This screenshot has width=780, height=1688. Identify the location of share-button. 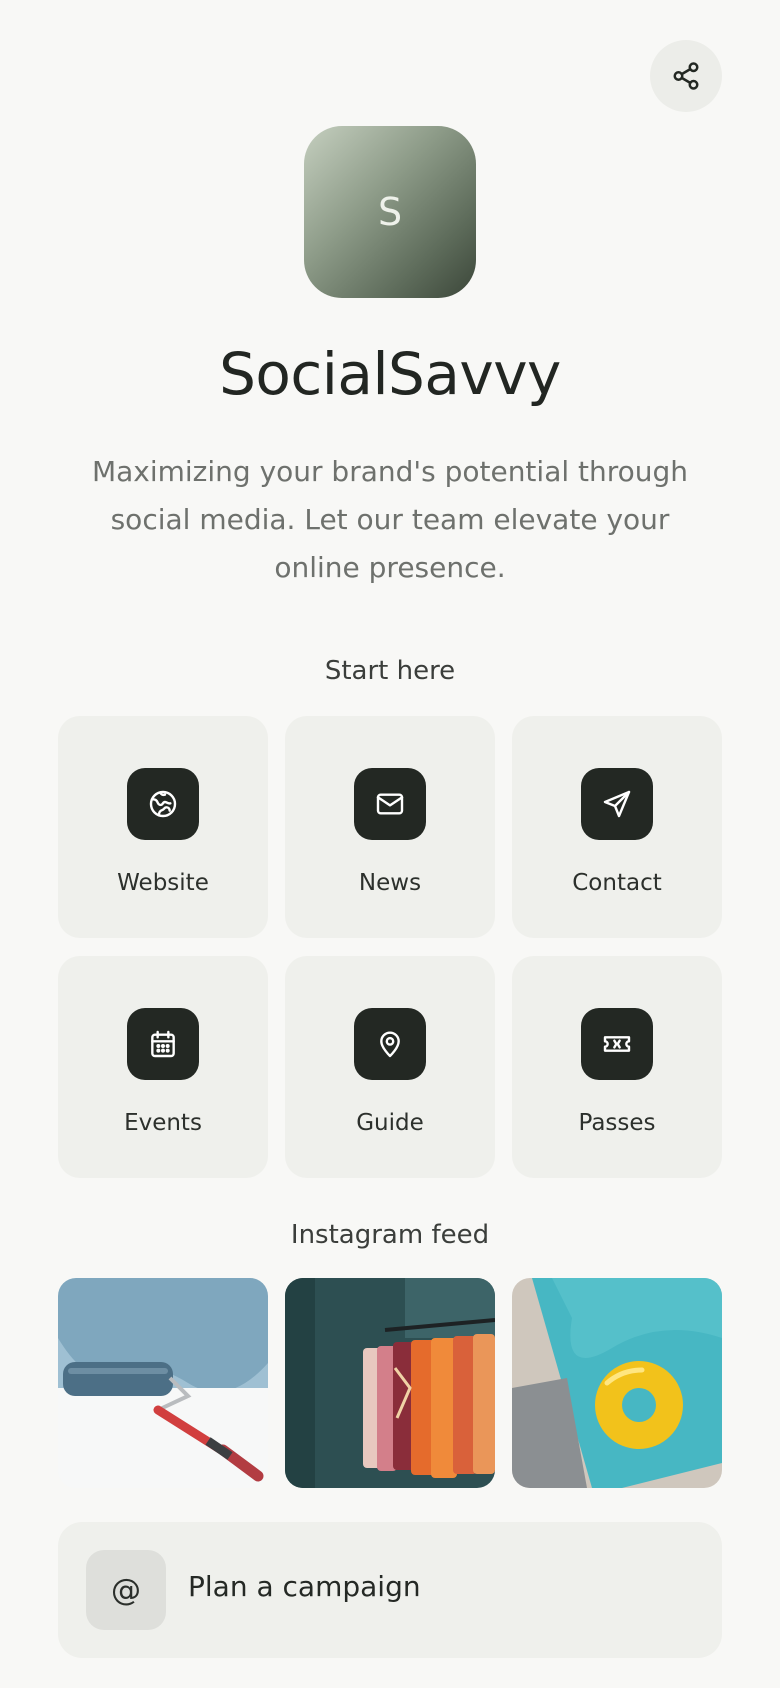
(686, 76).